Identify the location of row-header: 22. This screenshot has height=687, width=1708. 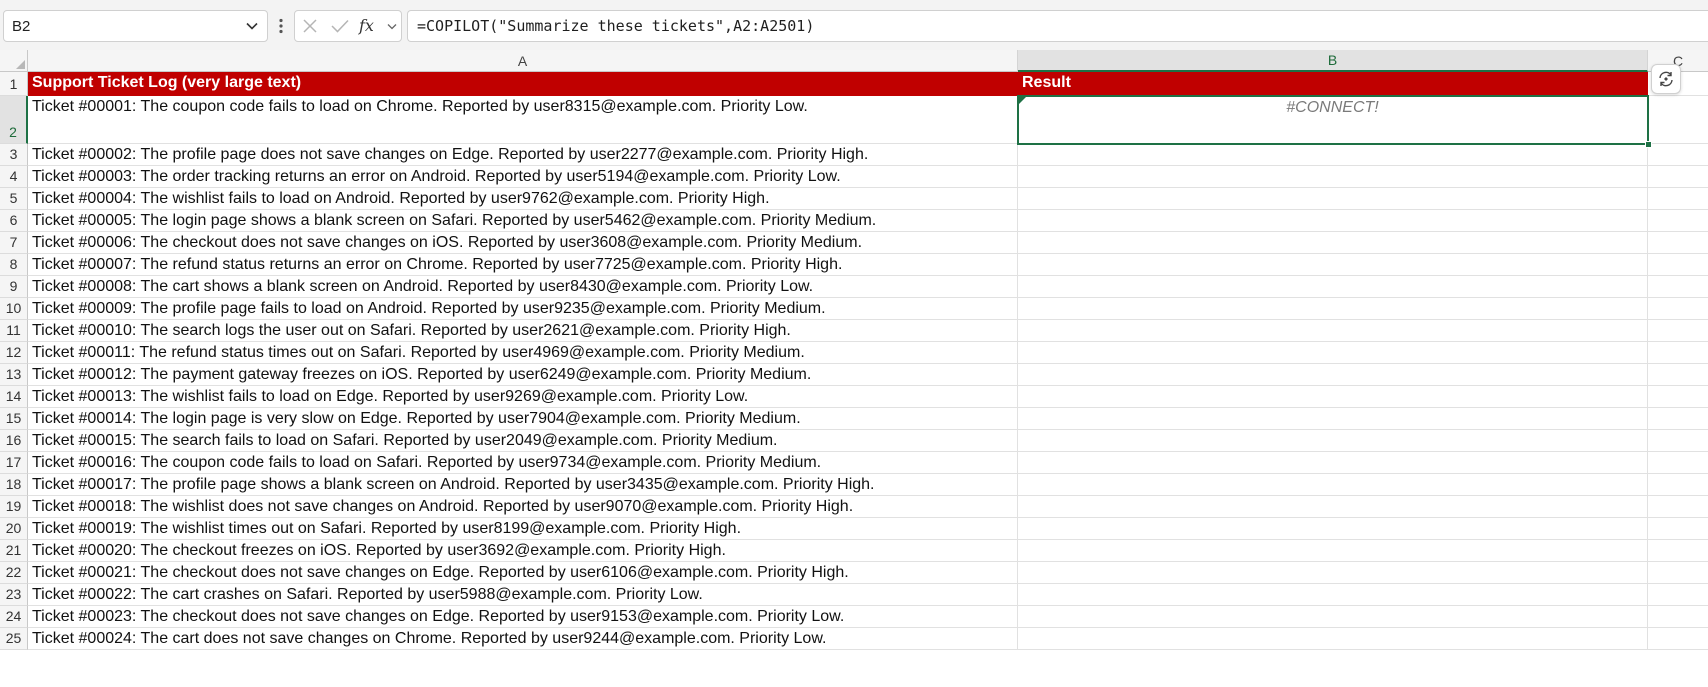
(14, 573).